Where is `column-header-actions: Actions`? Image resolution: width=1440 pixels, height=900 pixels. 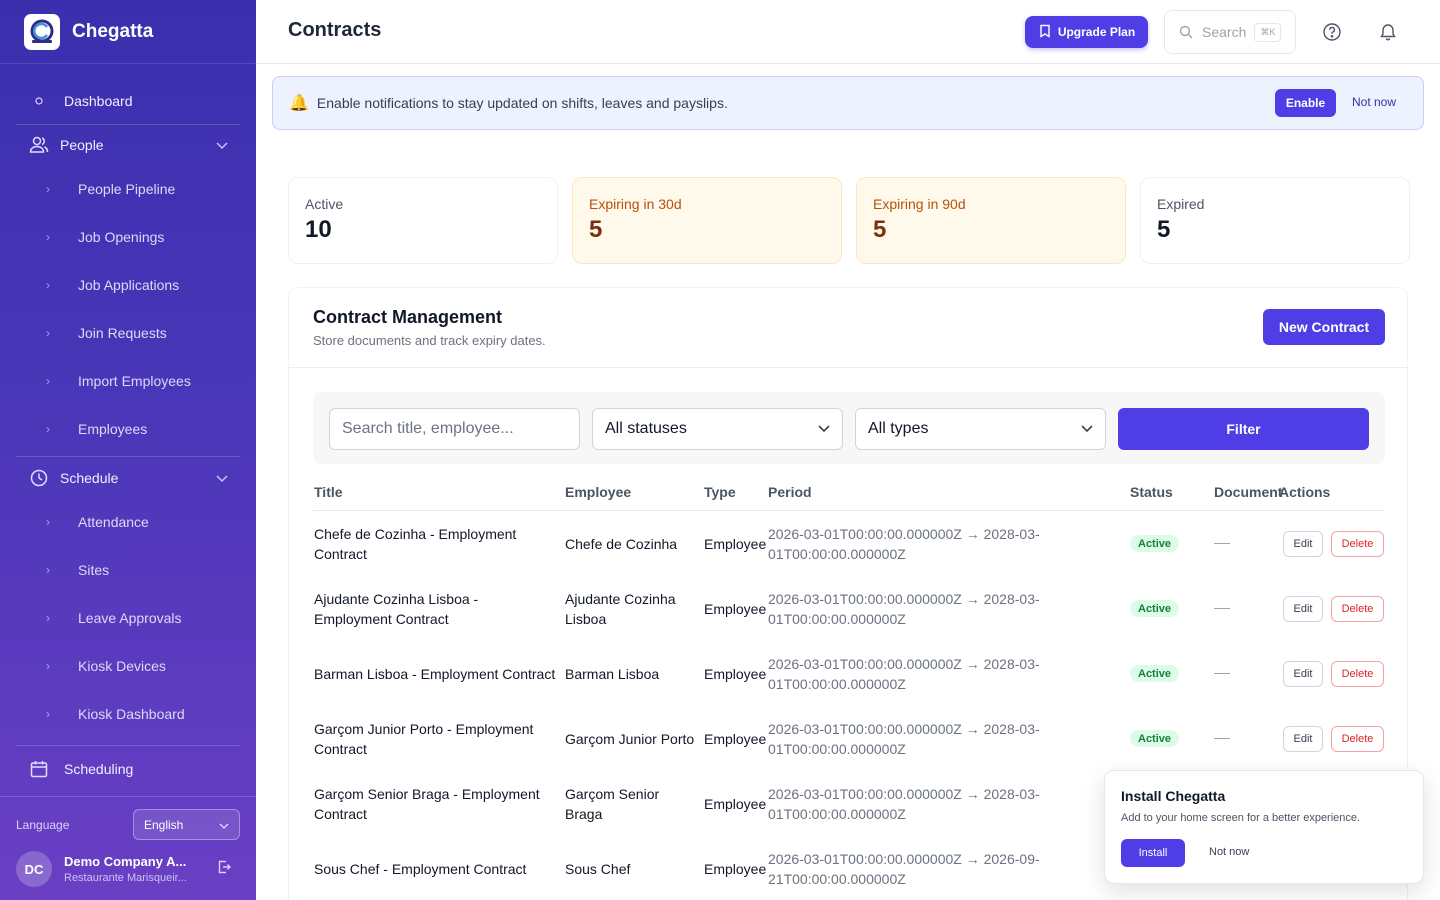
column-header-actions: Actions is located at coordinates (1305, 492).